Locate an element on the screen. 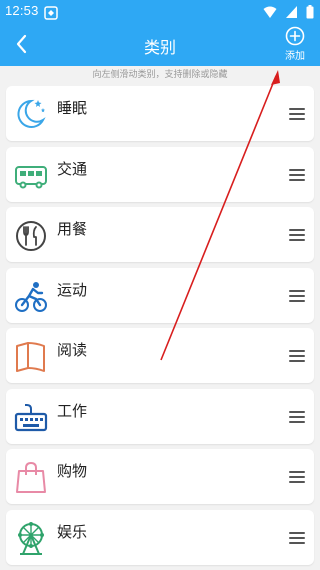 The height and width of the screenshot is (570, 320). category-item-shopping: 购物 is located at coordinates (160, 476).